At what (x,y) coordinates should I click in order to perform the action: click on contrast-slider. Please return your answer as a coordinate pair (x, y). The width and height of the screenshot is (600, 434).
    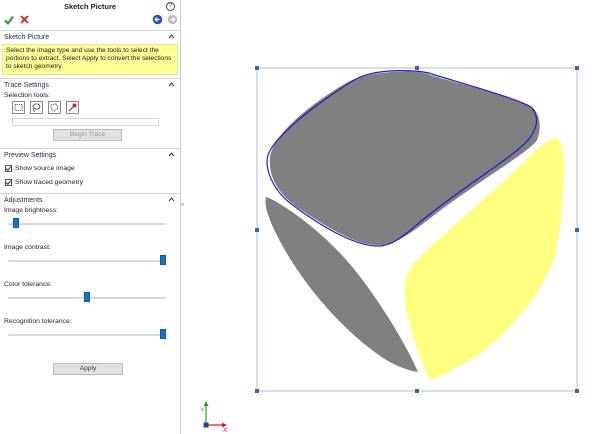
    Looking at the image, I should click on (87, 261).